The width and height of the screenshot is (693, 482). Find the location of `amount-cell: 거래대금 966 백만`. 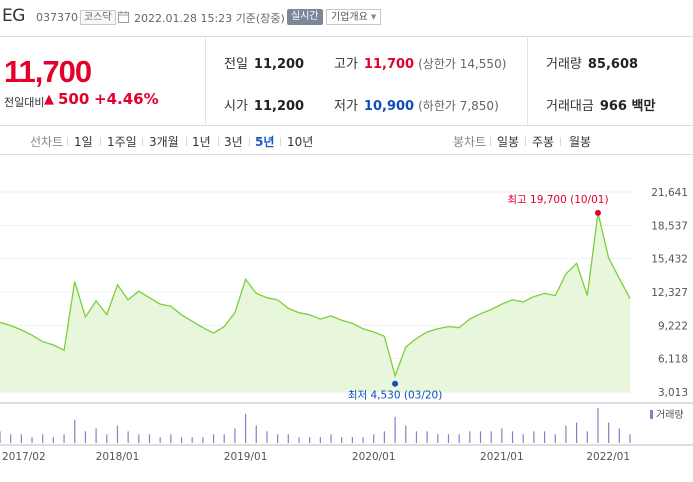

amount-cell: 거래대금 966 백만 is located at coordinates (600, 104).